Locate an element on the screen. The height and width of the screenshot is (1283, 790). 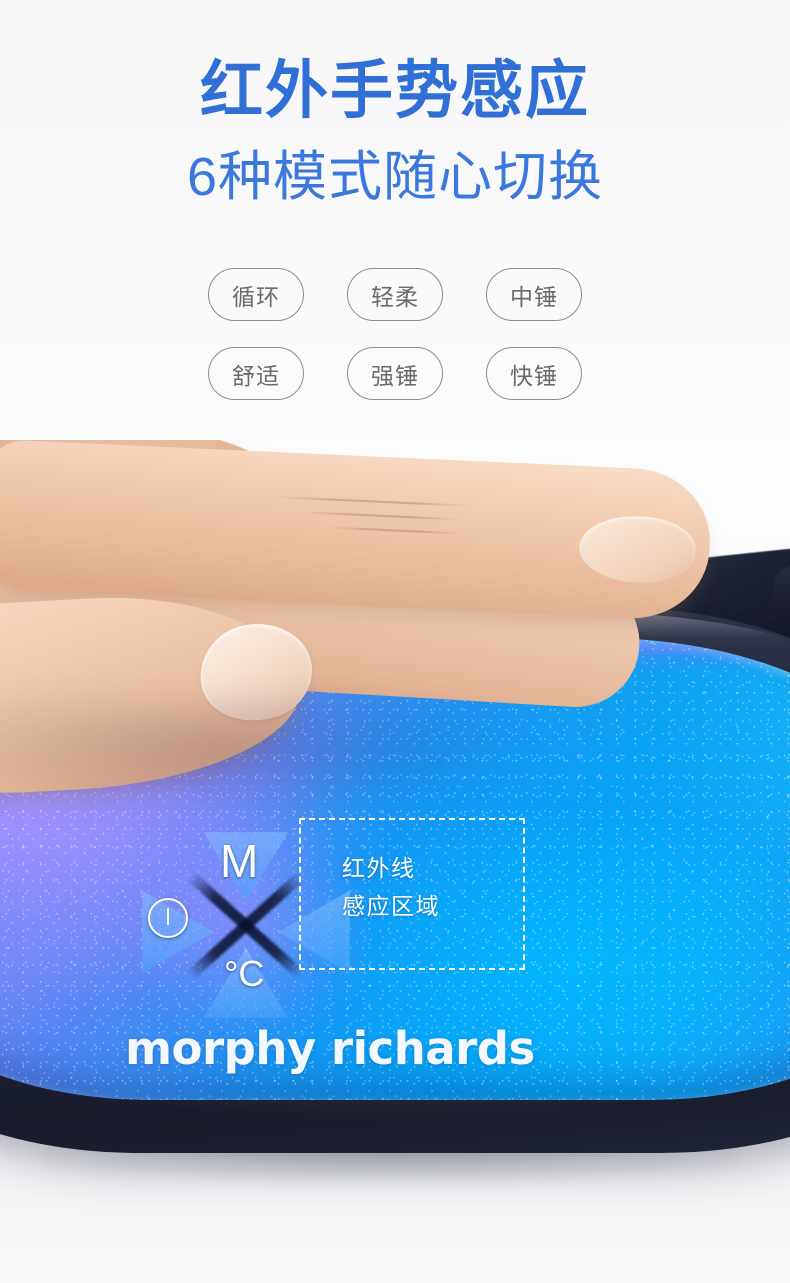
brand-wordmark: morphy richards is located at coordinates (330, 1048).